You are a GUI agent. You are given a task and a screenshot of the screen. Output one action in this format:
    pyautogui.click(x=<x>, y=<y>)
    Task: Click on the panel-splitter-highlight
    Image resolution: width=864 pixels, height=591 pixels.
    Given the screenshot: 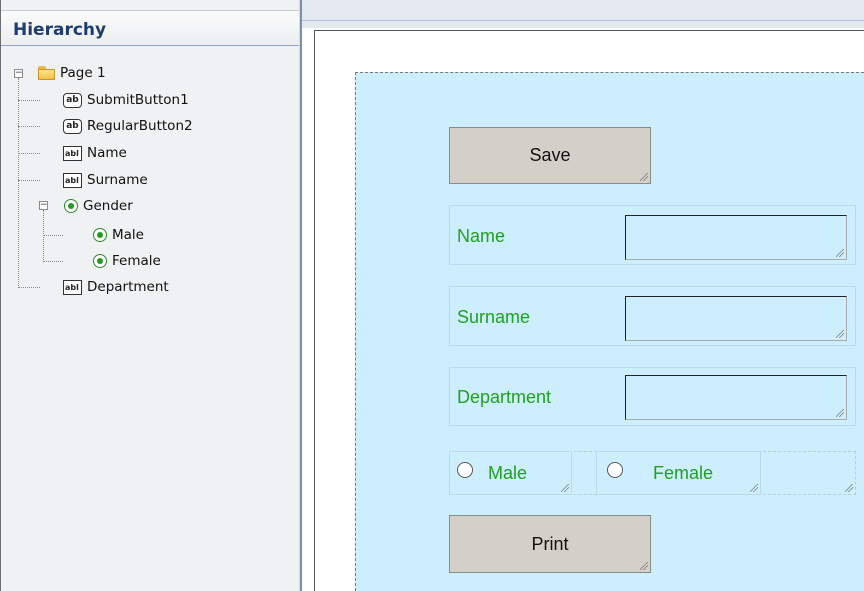 What is the action you would take?
    pyautogui.click(x=299, y=295)
    